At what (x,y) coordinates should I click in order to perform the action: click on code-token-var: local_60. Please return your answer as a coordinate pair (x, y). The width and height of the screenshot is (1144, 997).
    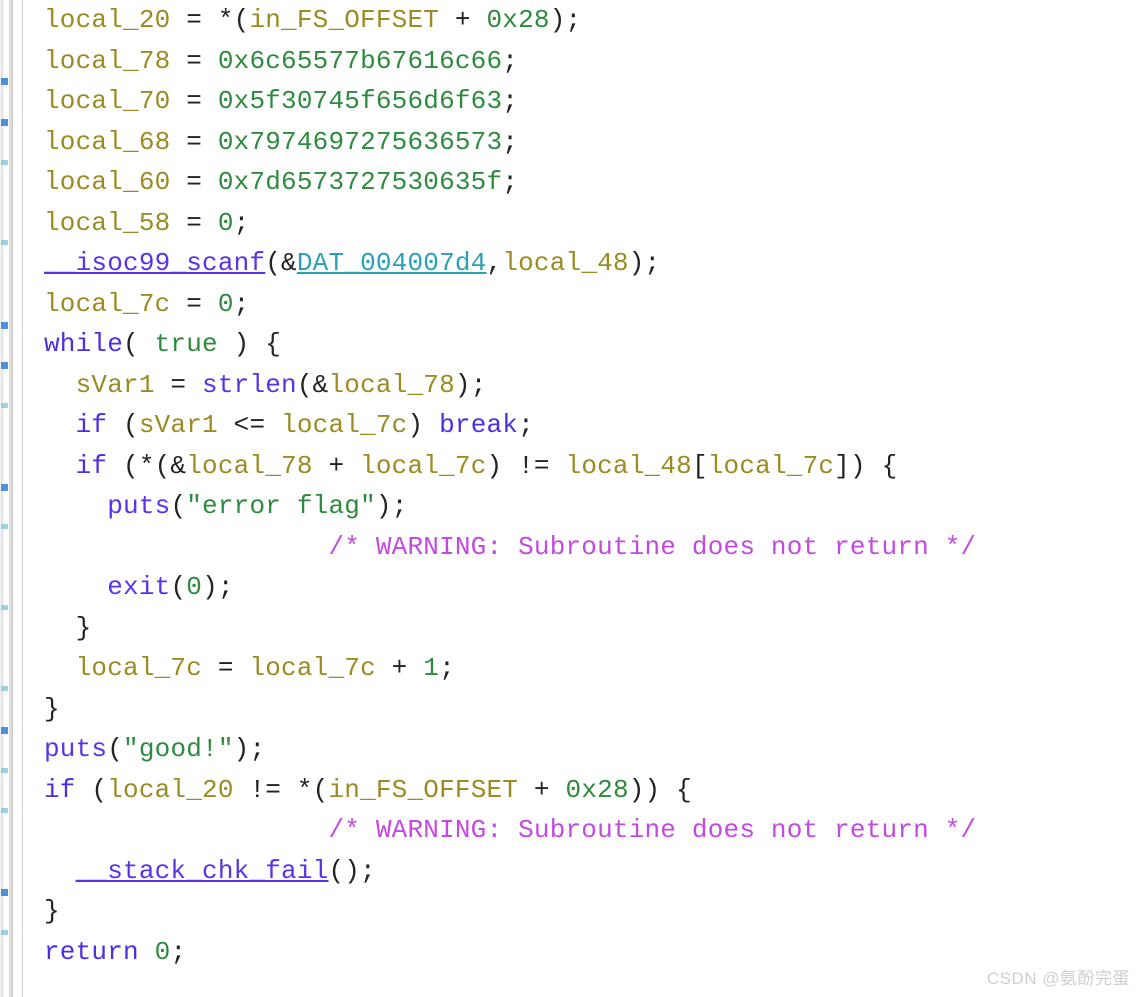
    Looking at the image, I should click on (107, 182).